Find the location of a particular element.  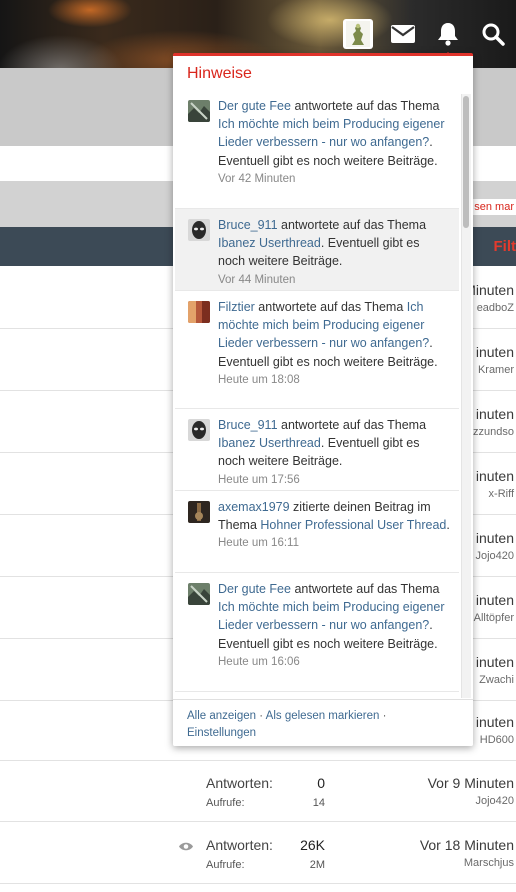

notification-time: Heute um 17:56 is located at coordinates (259, 479).